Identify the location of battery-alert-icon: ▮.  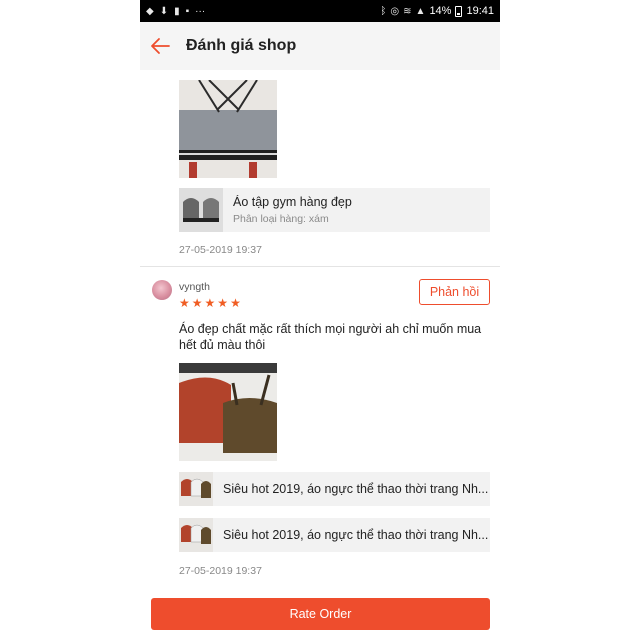
(177, 11).